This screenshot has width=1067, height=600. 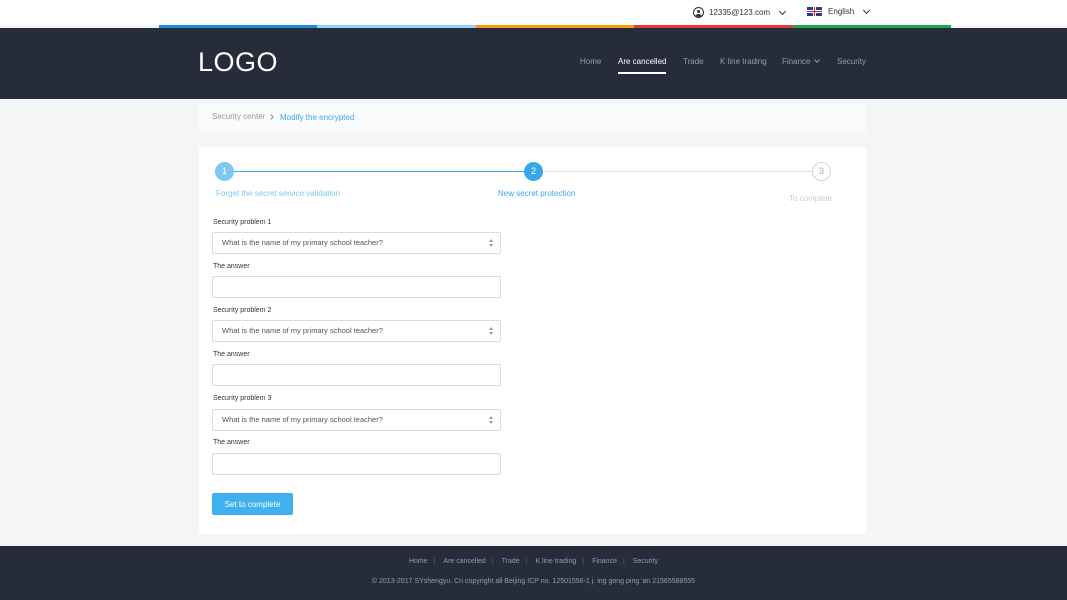 What do you see at coordinates (231, 266) in the screenshot?
I see `answer-1-label: The answer` at bounding box center [231, 266].